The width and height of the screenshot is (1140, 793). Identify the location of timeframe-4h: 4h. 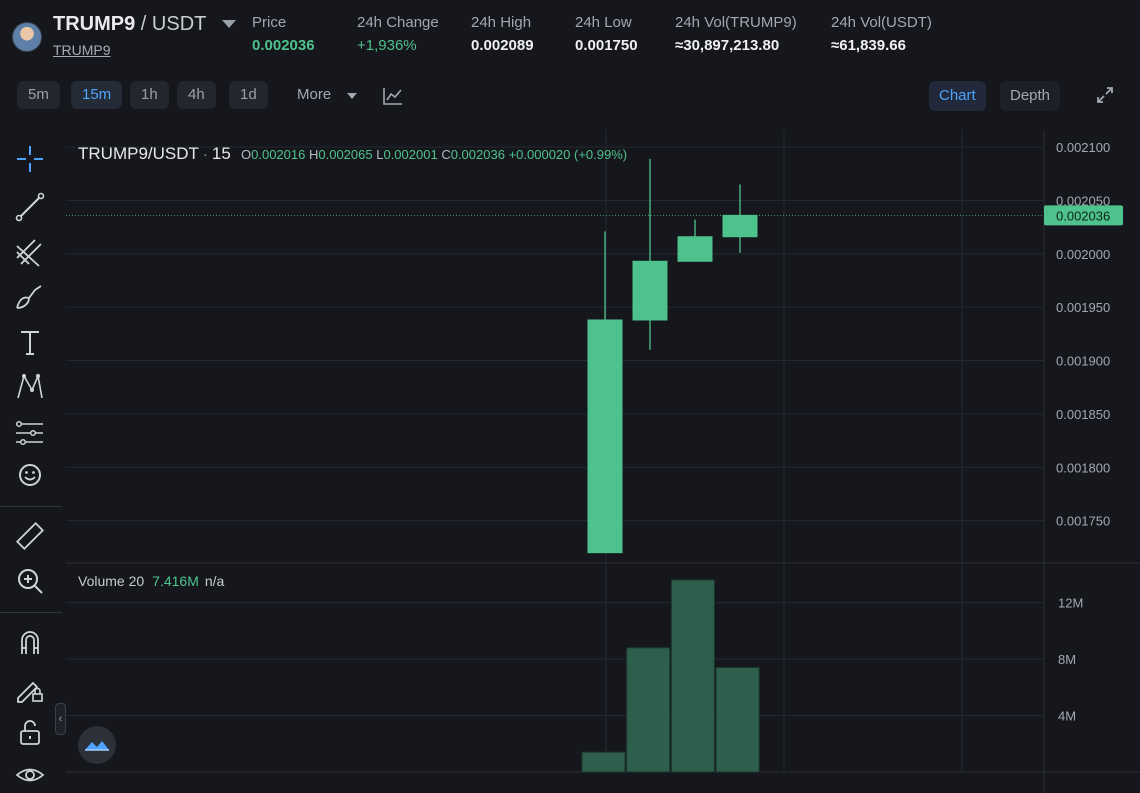
(196, 95).